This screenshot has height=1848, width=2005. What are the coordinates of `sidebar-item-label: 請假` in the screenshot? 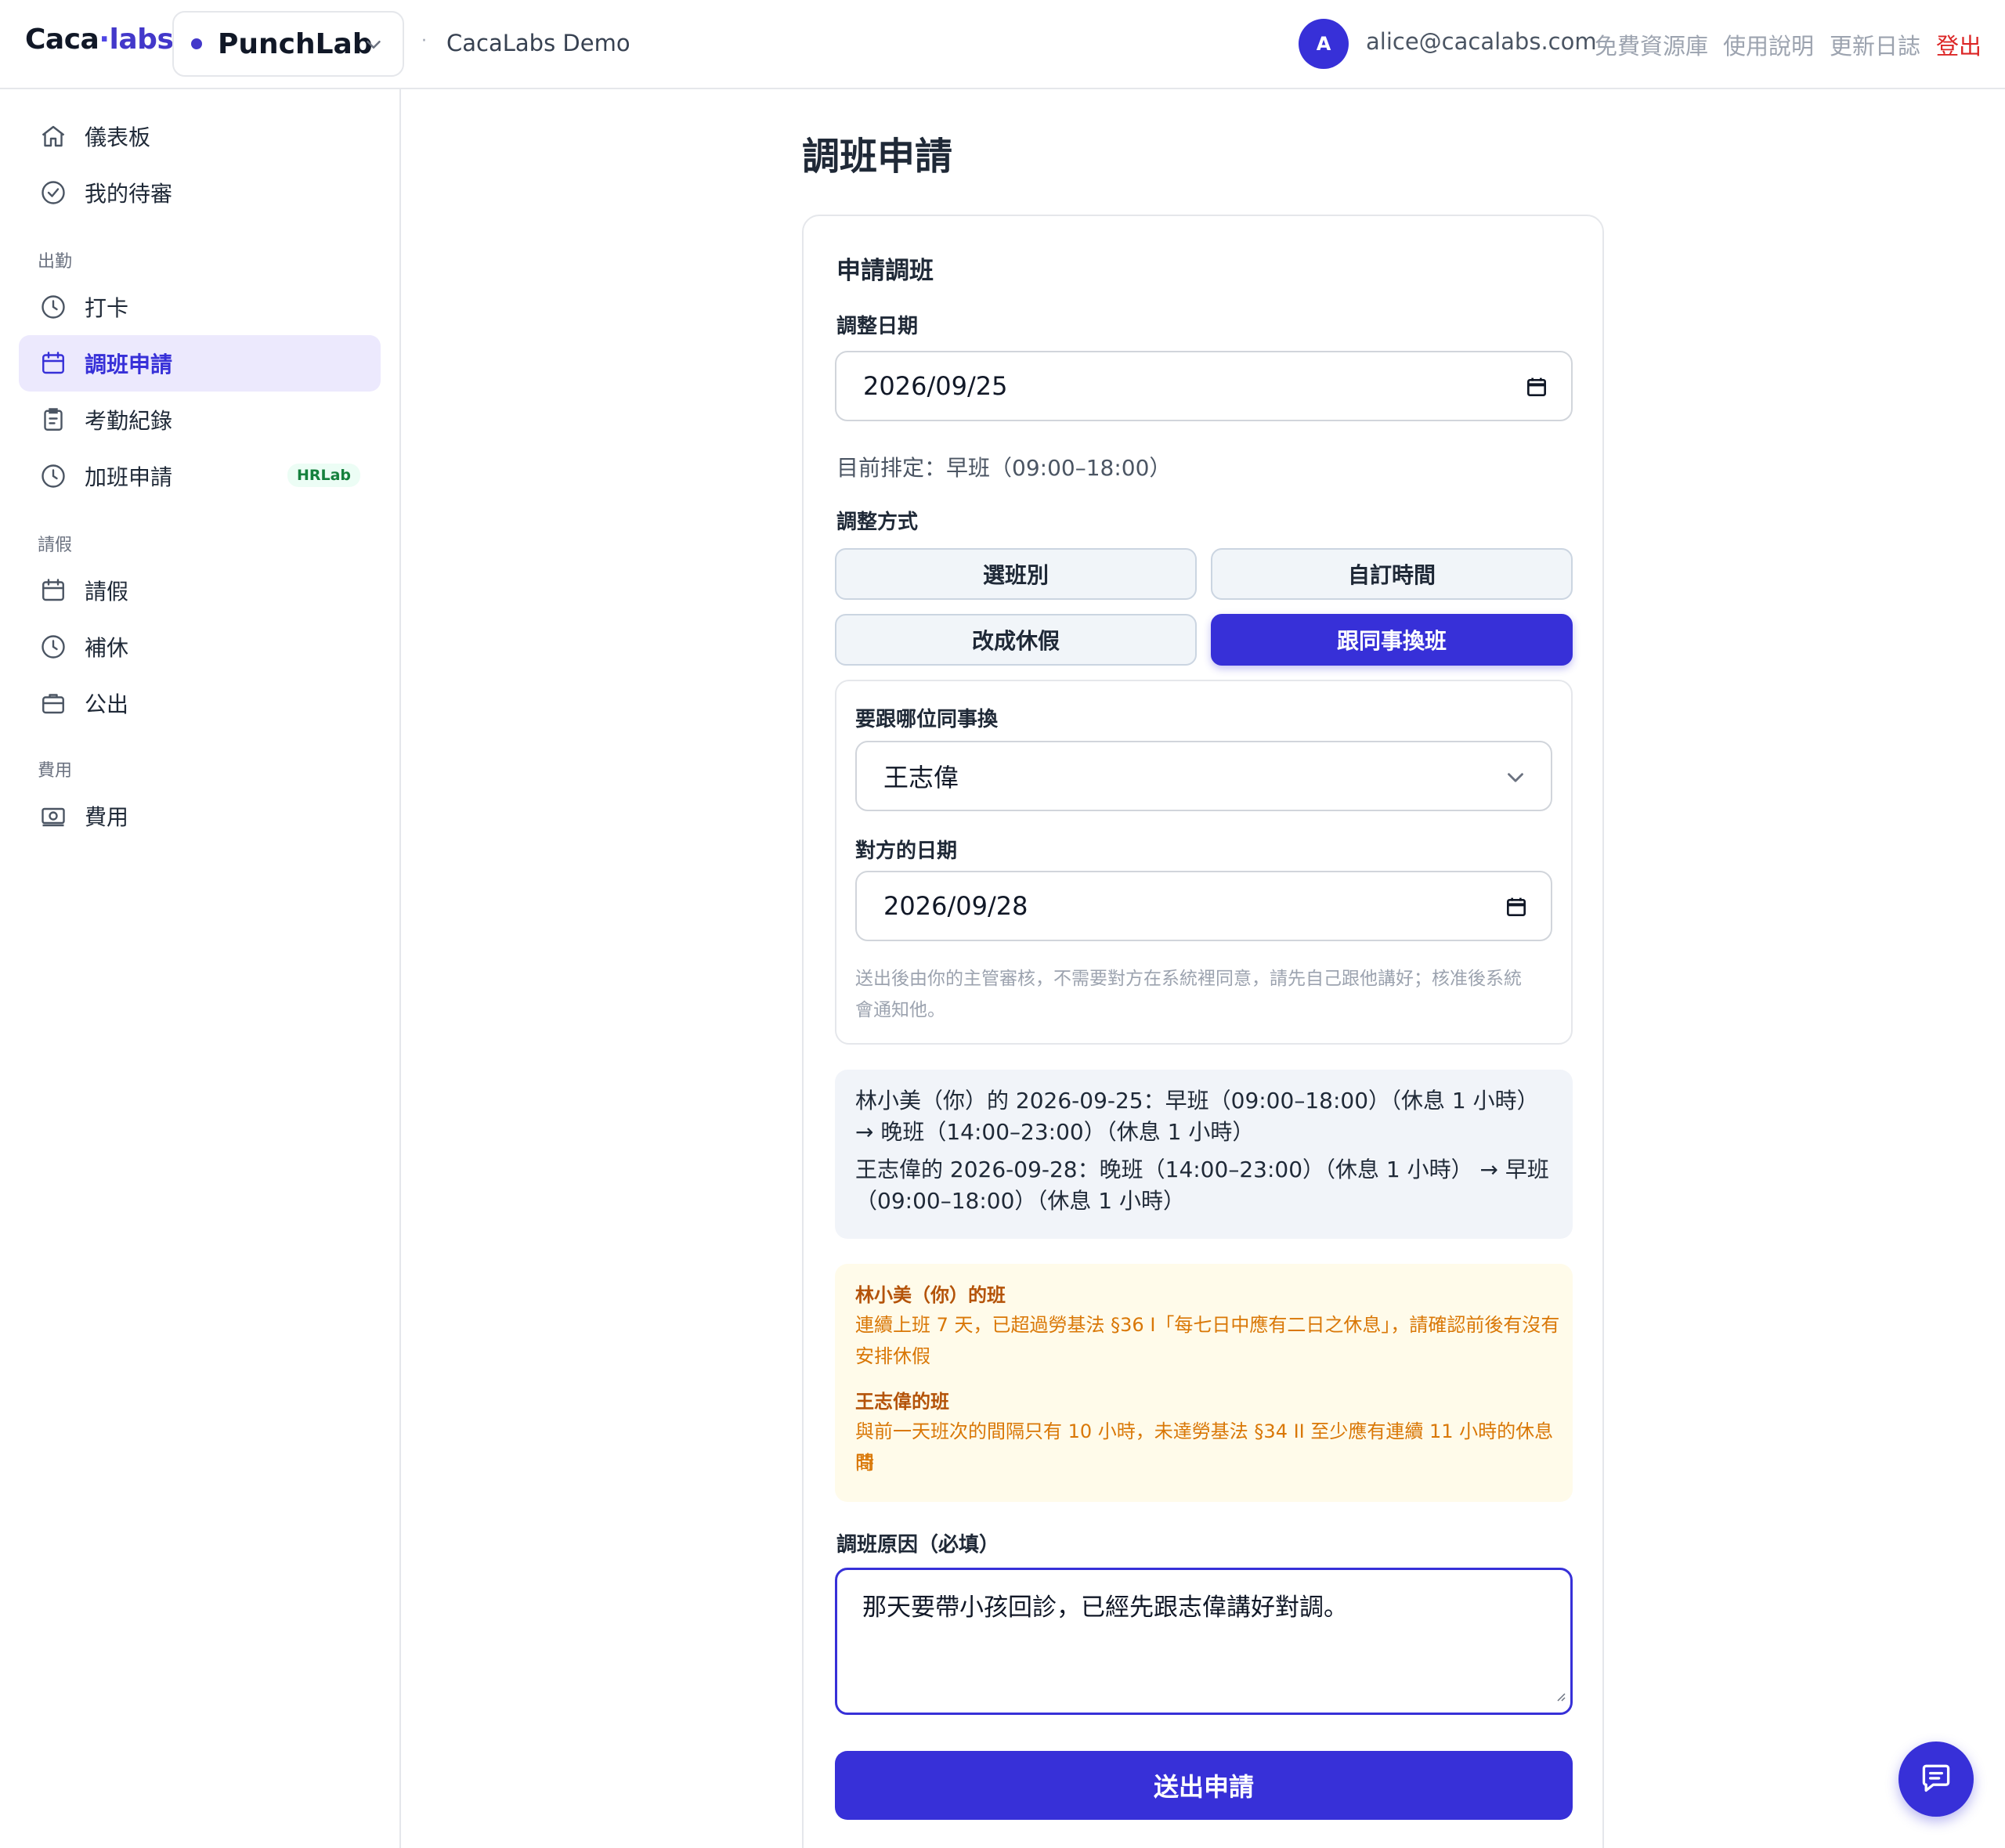 It's located at (107, 592).